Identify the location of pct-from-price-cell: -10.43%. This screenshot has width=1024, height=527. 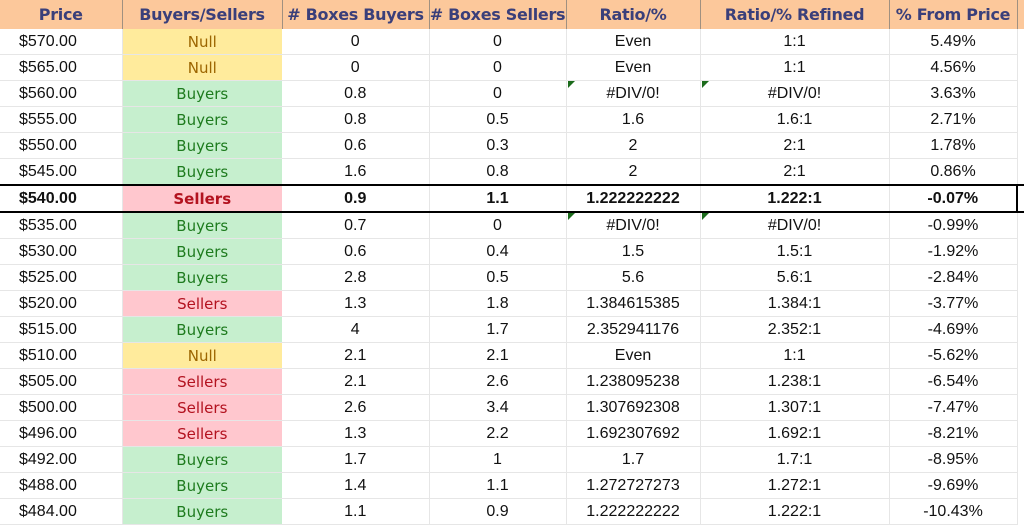
(953, 511).